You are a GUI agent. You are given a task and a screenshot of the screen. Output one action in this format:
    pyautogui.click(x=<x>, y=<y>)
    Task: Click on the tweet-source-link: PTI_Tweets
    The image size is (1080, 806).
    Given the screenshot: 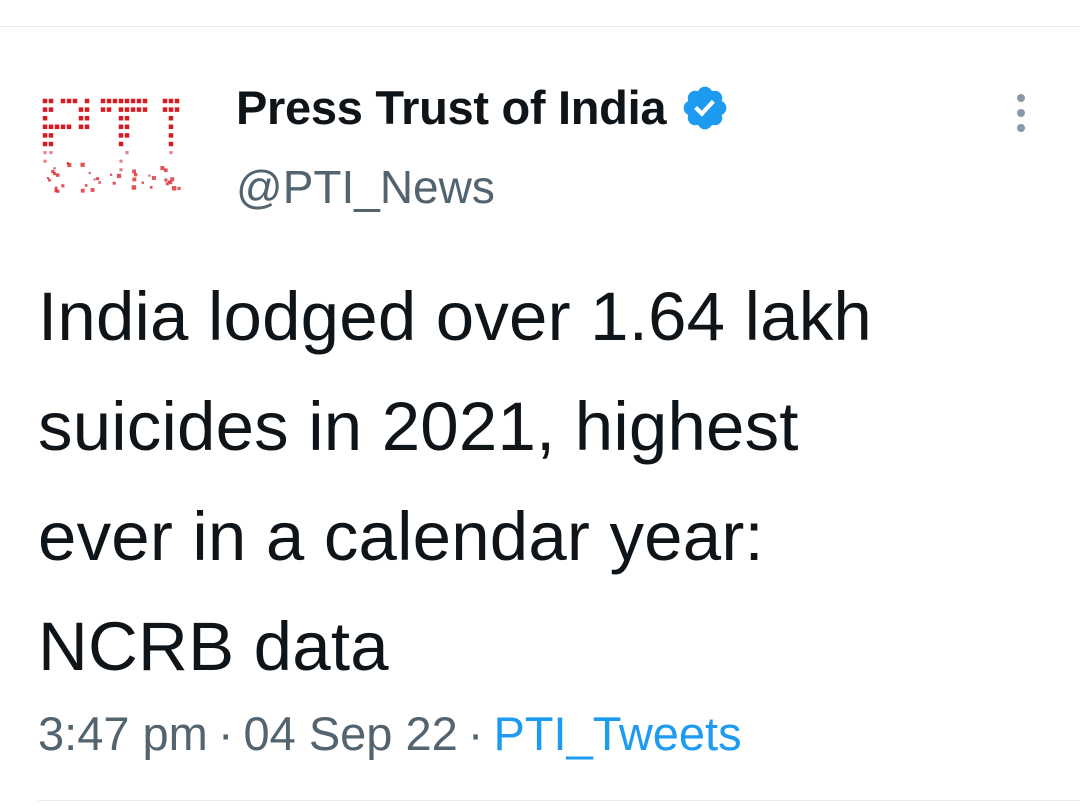 What is the action you would take?
    pyautogui.click(x=617, y=733)
    